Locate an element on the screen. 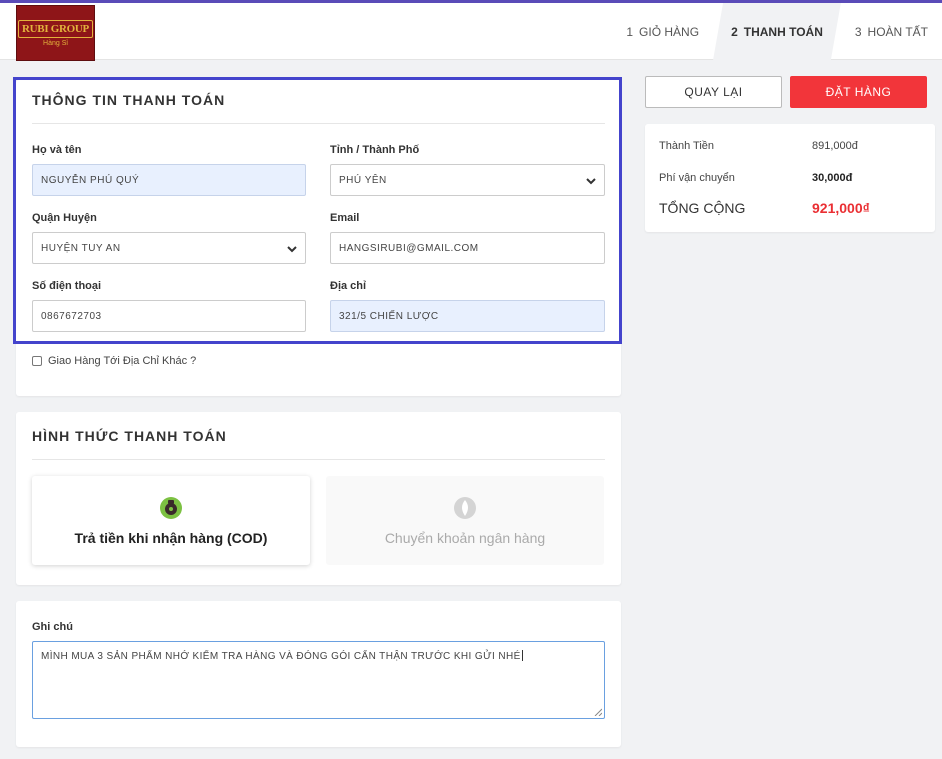  province-value: PHÚ YÊN is located at coordinates (363, 180).